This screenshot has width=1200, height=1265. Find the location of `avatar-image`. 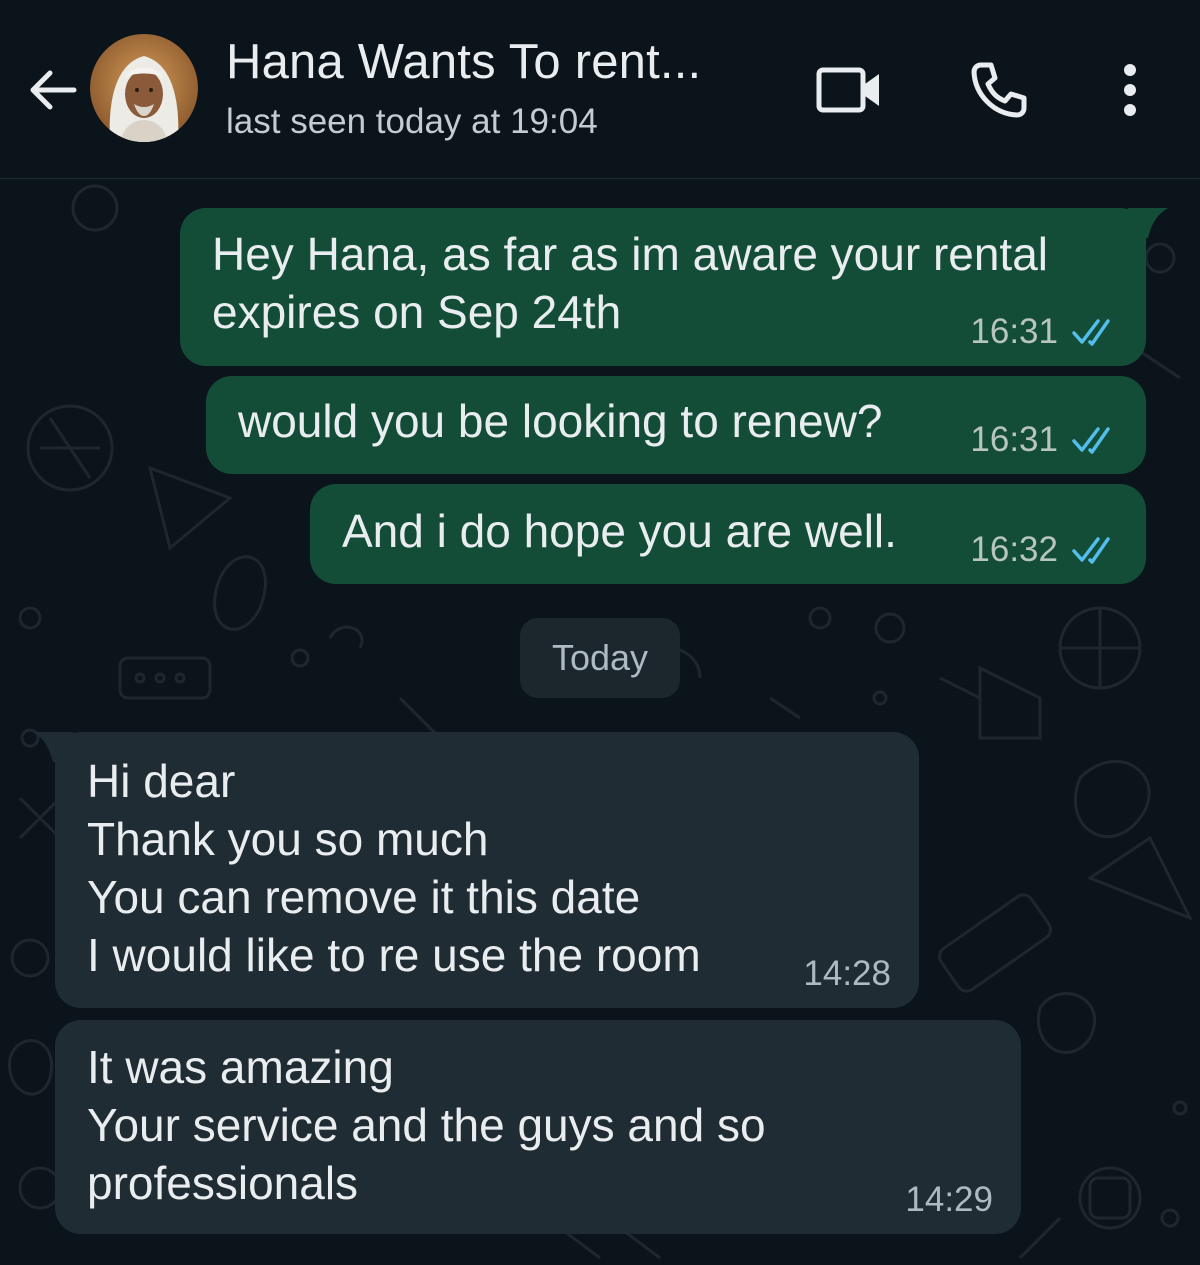

avatar-image is located at coordinates (144, 88).